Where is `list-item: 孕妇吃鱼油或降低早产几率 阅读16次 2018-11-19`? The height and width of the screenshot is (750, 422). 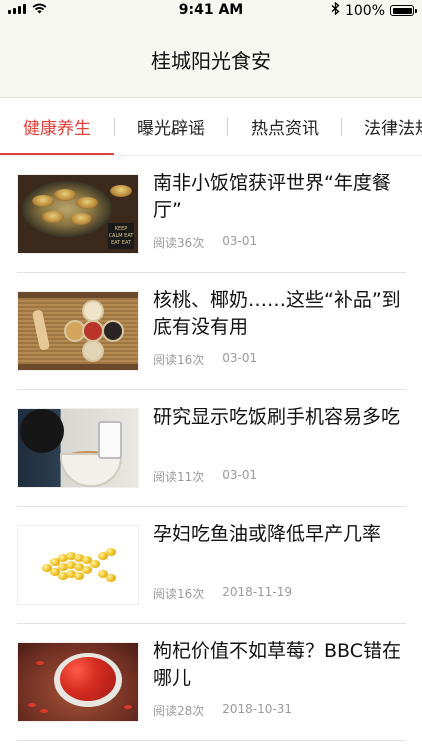
list-item: 孕妇吃鱼油或降低早产几率 阅读16次 2018-11-19 is located at coordinates (211, 565).